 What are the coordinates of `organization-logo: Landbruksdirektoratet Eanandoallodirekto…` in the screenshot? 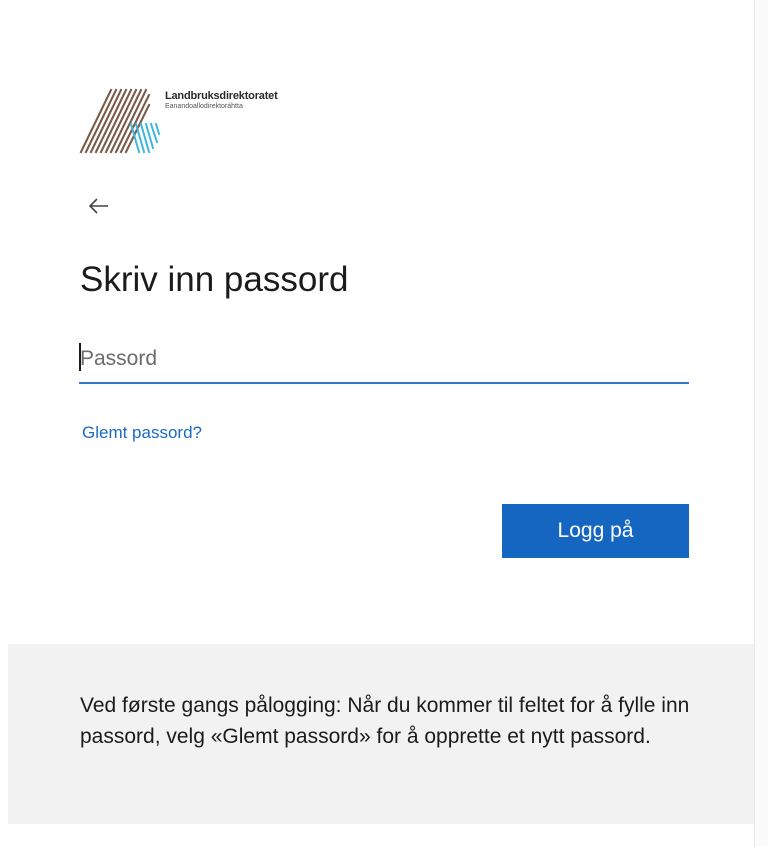 It's located at (204, 120).